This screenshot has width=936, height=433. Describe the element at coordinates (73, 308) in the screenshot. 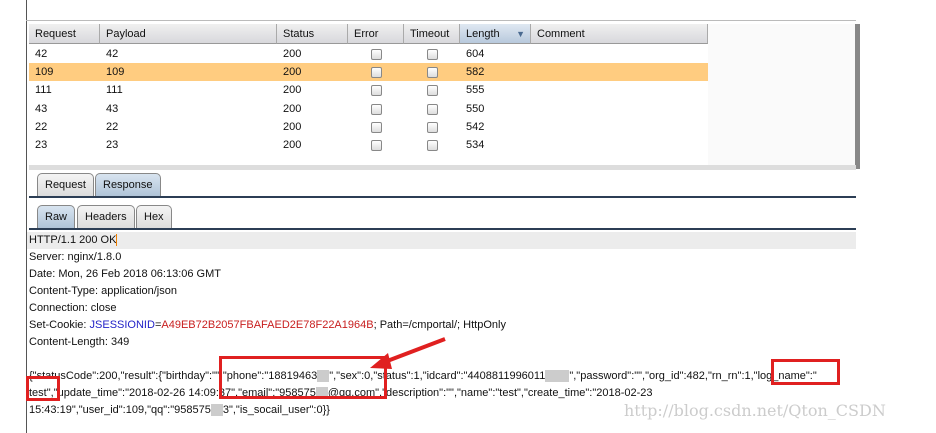

I see `header-connection: Connection: close` at that location.